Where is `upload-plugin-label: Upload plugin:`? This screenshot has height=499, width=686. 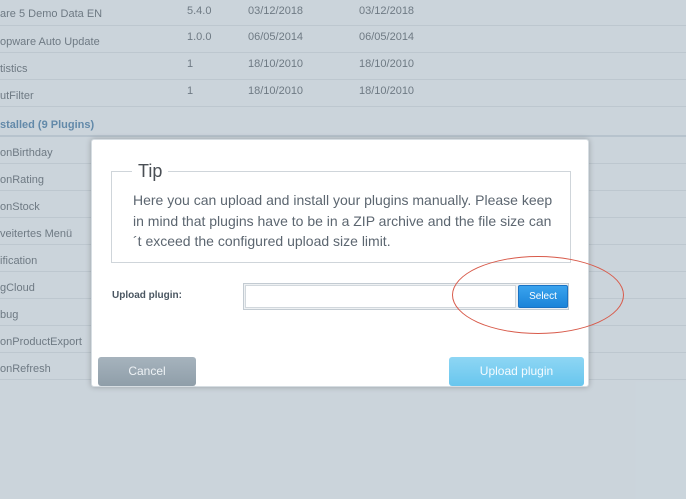 upload-plugin-label: Upload plugin: is located at coordinates (147, 295).